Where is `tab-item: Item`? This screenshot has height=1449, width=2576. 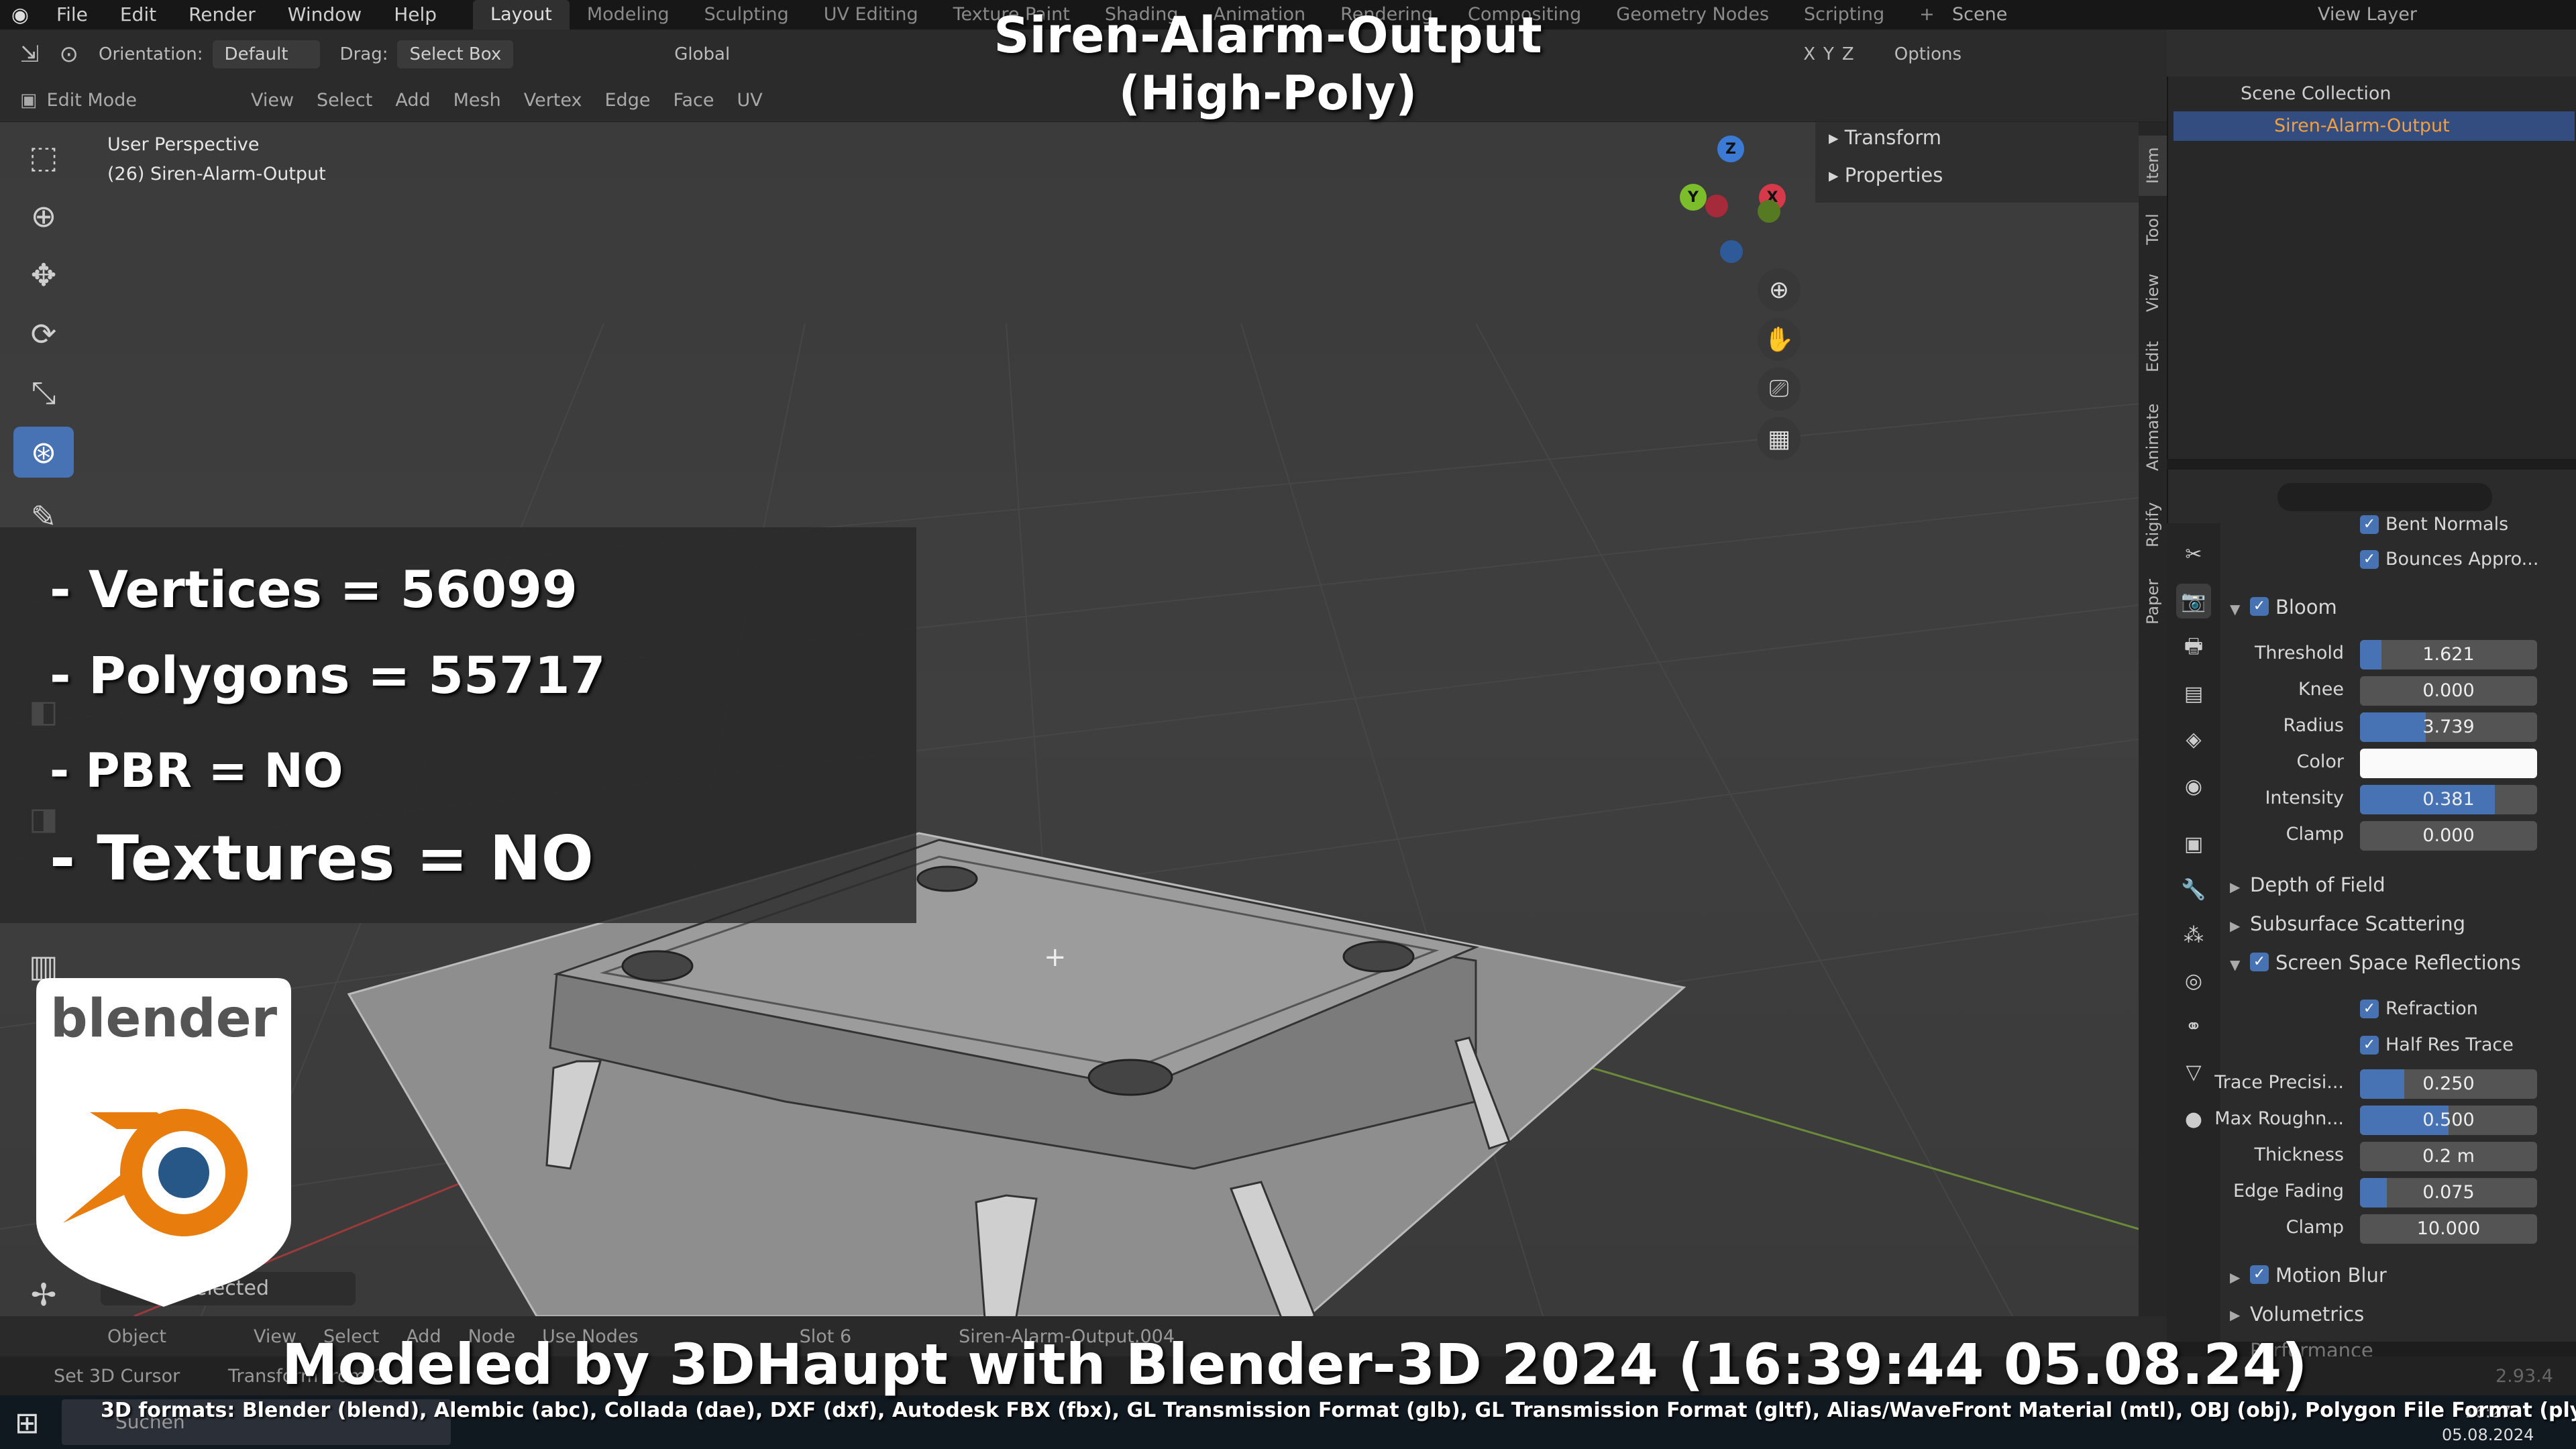 tab-item: Item is located at coordinates (2153, 166).